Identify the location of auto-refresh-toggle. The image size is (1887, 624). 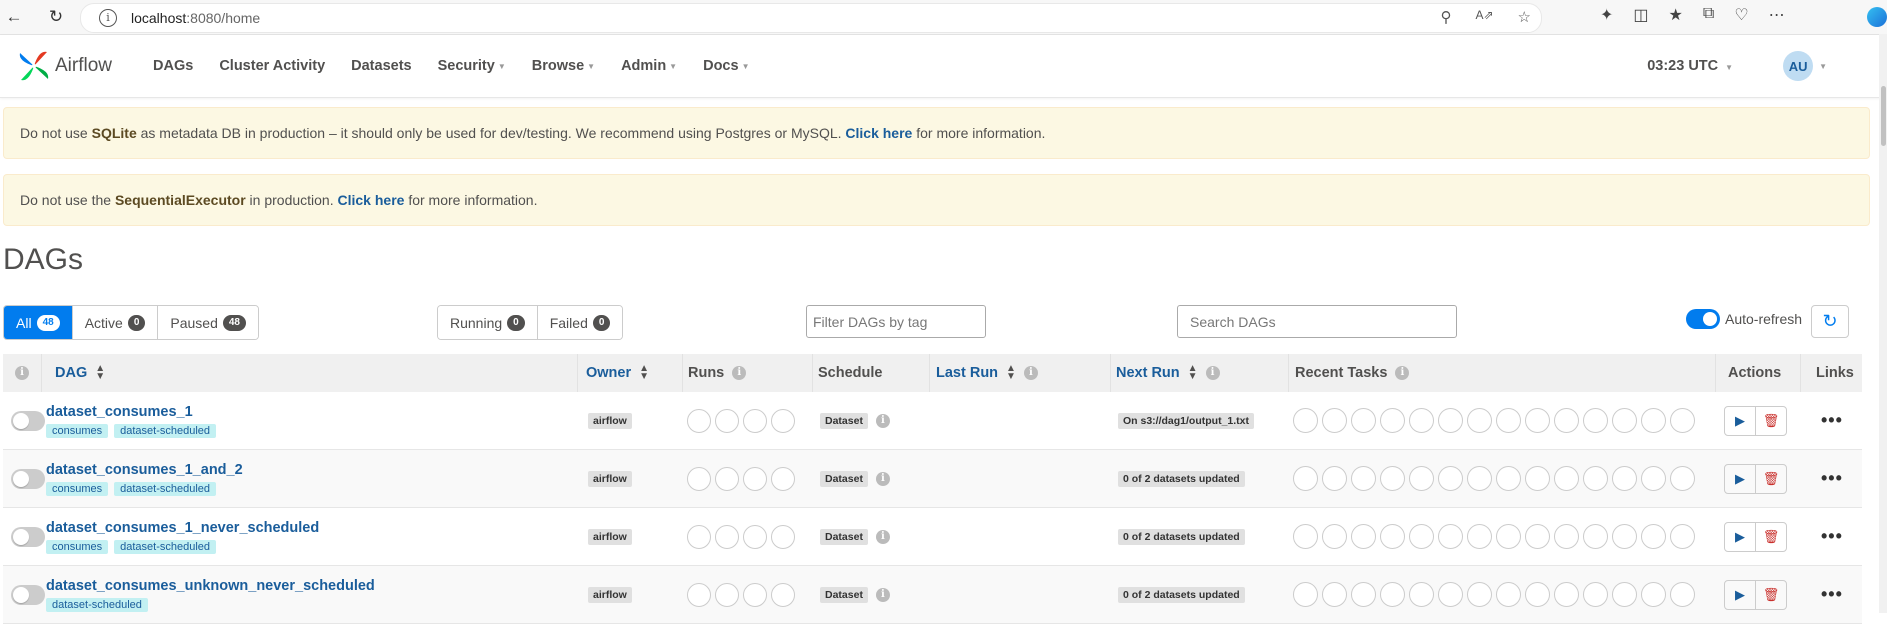
(1703, 319).